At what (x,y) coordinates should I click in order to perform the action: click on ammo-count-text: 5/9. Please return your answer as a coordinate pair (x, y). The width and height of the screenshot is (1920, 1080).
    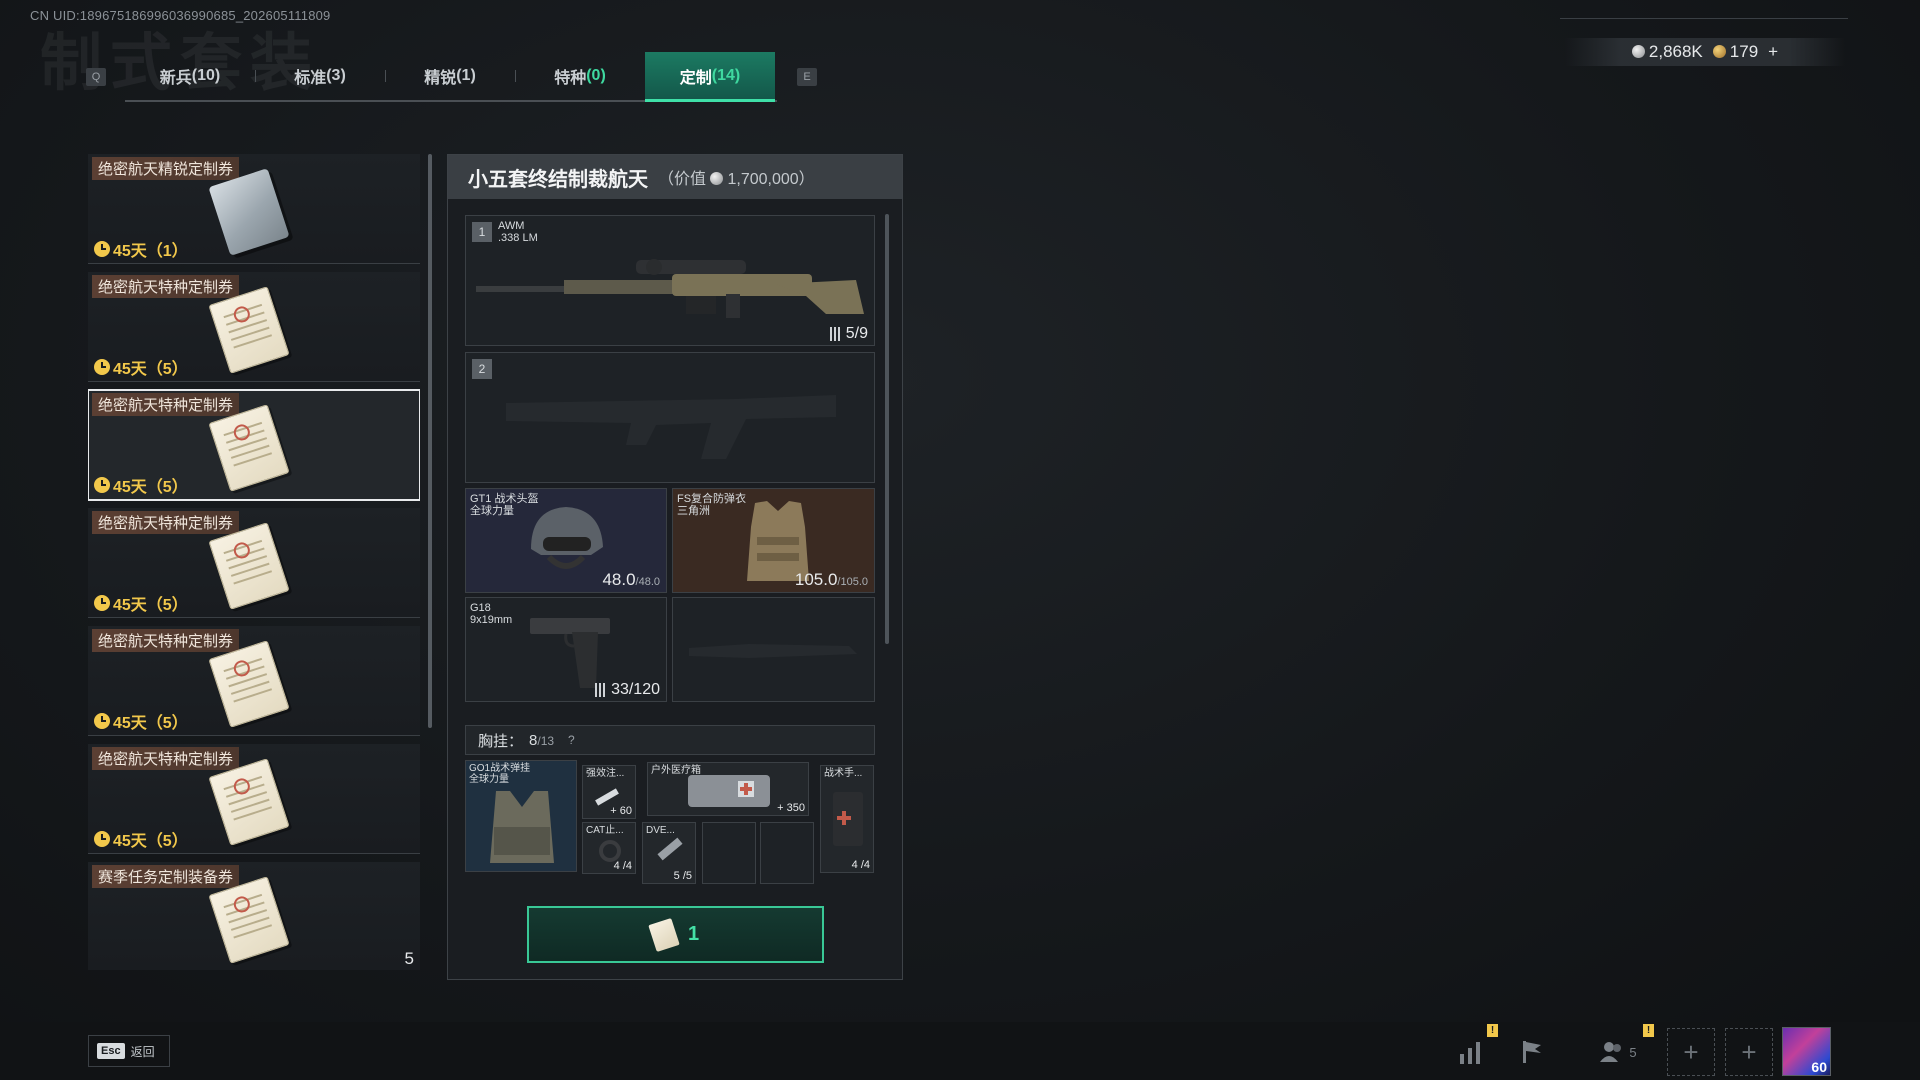
    Looking at the image, I should click on (856, 333).